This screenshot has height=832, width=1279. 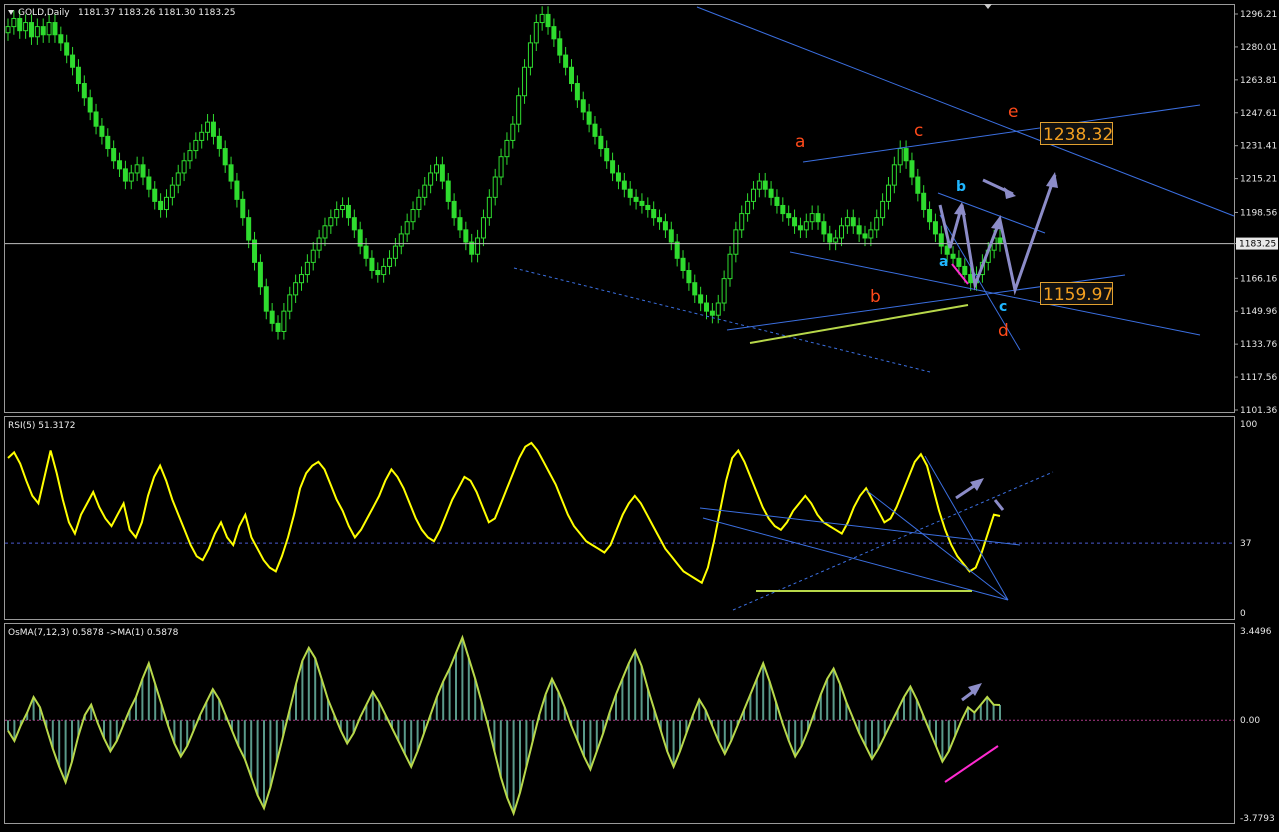 I want to click on rsi-axis-label: 37, so click(x=1245, y=544).